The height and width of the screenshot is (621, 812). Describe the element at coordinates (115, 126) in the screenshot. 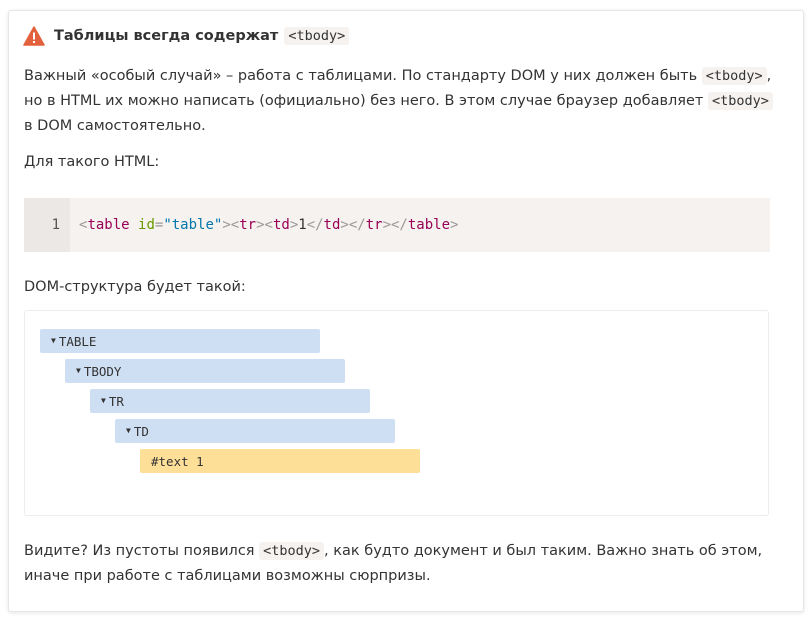

I see `intro-text-3: в DOM самостоятельно.` at that location.